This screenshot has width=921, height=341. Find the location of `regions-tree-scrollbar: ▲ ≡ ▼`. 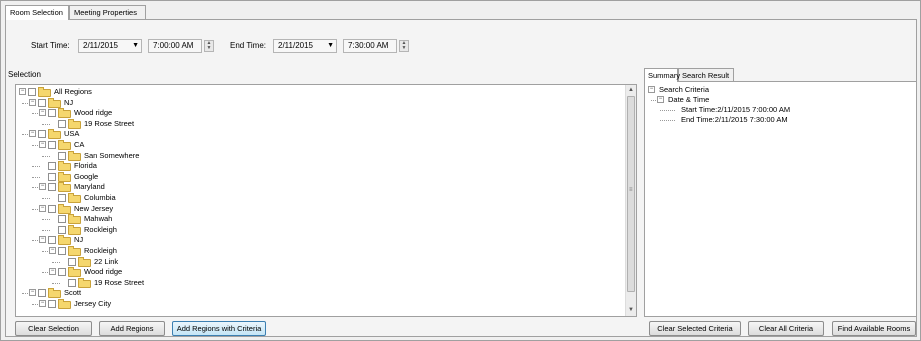

regions-tree-scrollbar: ▲ ≡ ▼ is located at coordinates (630, 200).